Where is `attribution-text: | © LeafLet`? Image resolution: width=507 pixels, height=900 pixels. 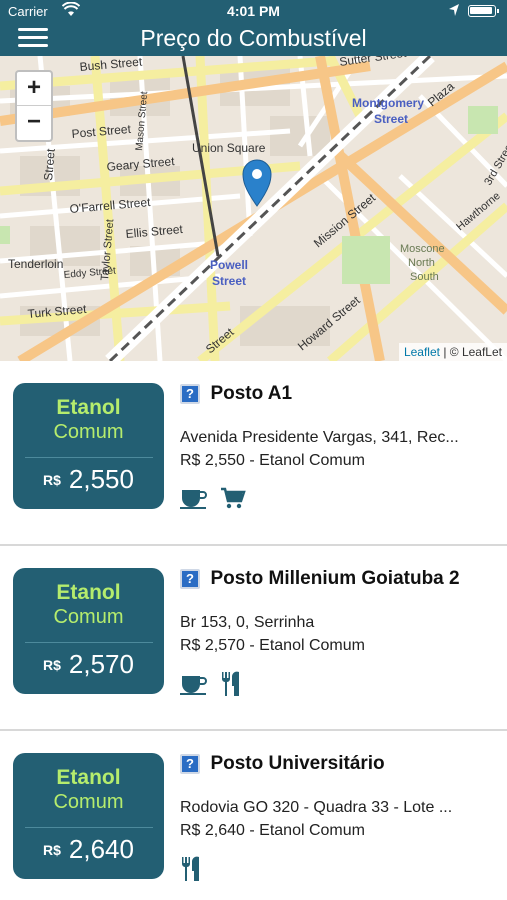
attribution-text: | © LeafLet is located at coordinates (472, 352).